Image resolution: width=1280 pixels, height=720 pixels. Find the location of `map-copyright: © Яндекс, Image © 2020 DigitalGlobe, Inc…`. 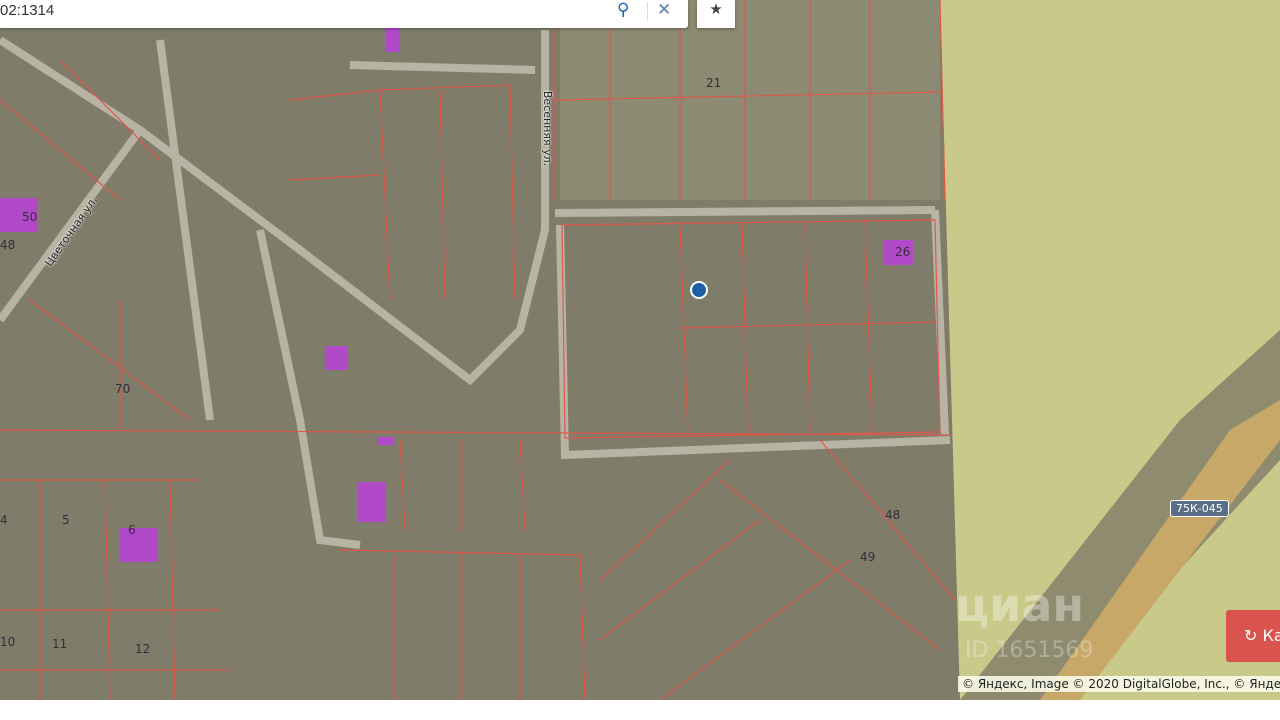

map-copyright: © Яндекс, Image © 2020 DigitalGlobe, Inc… is located at coordinates (1119, 684).